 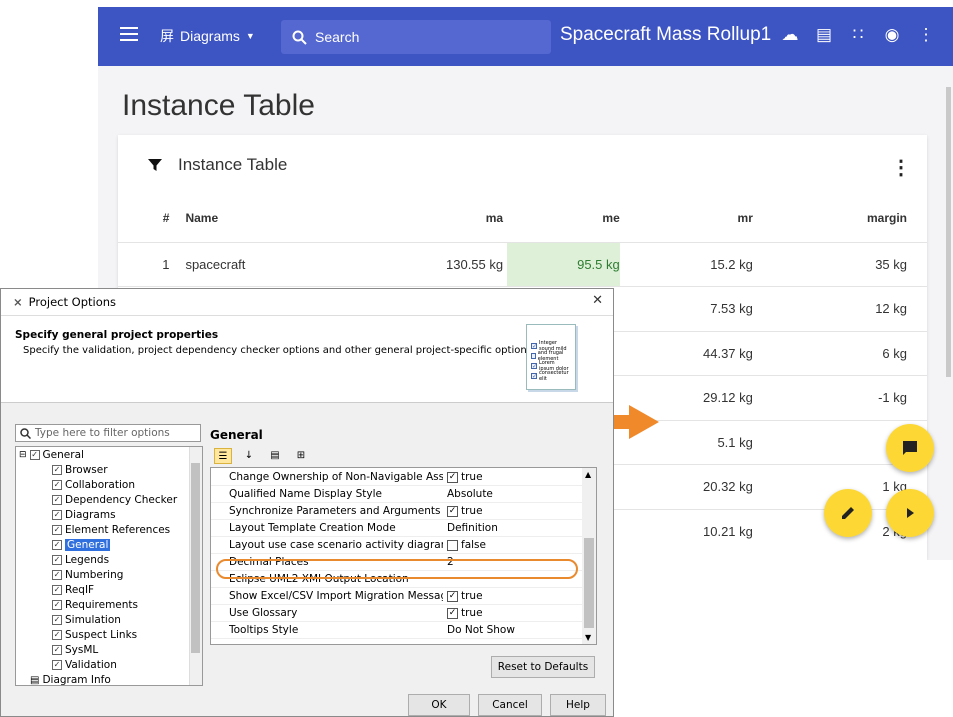 What do you see at coordinates (543, 667) in the screenshot?
I see `reset-to-defaults-button: Reset to Defaults` at bounding box center [543, 667].